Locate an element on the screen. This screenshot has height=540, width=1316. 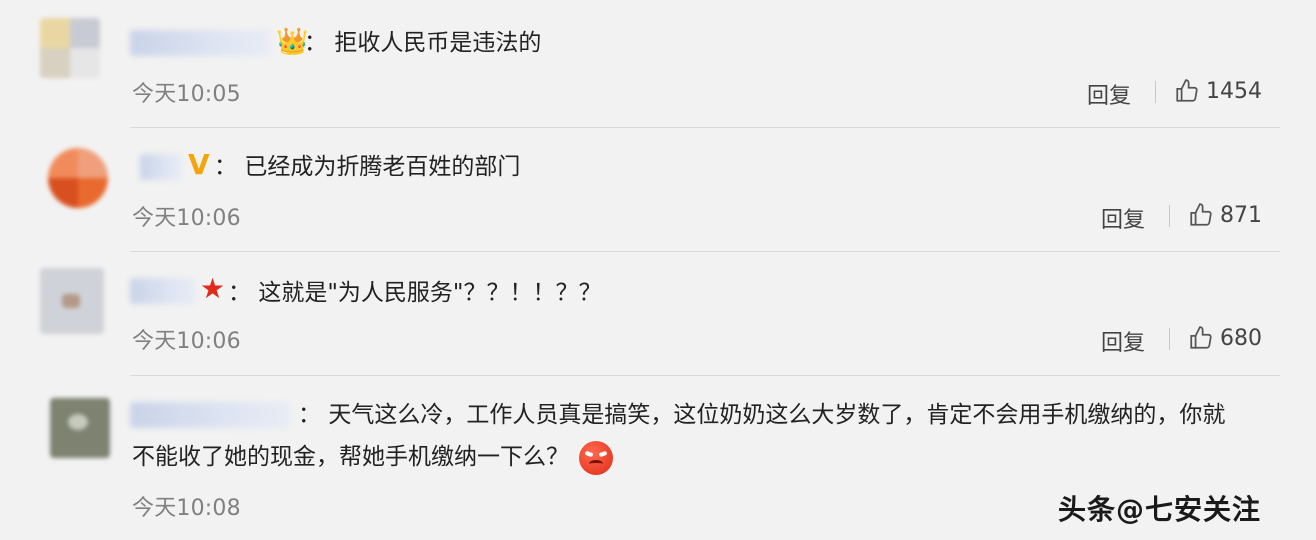
like-button: 680 is located at coordinates (1225, 338).